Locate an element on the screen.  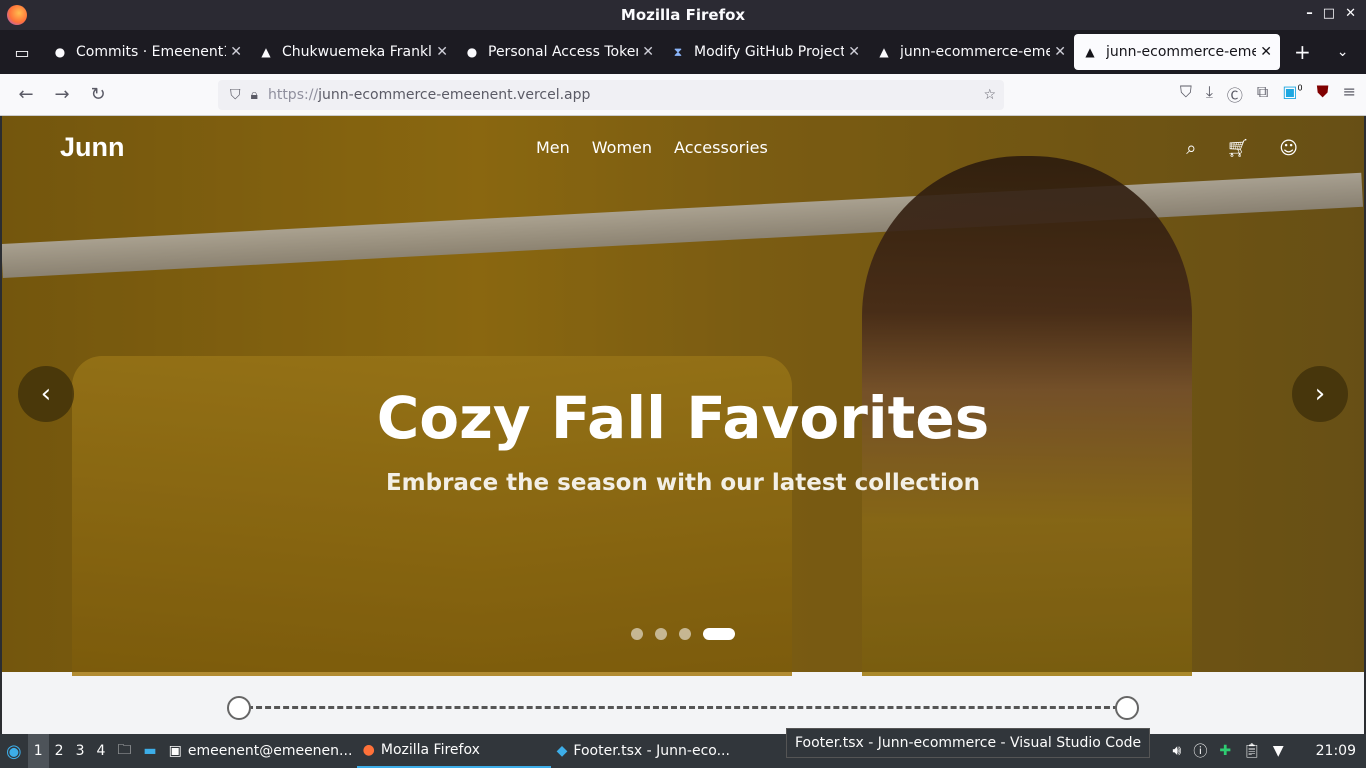
desktop-icon: ▬ is located at coordinates (149, 751).